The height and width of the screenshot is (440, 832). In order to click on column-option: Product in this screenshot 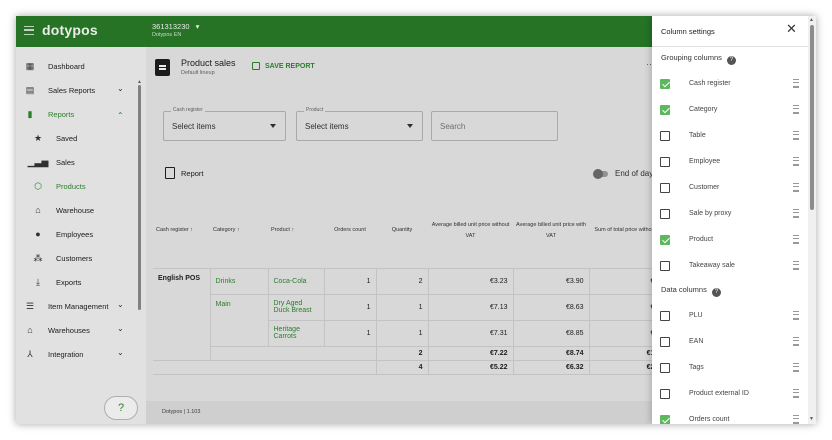, I will do `click(730, 240)`.